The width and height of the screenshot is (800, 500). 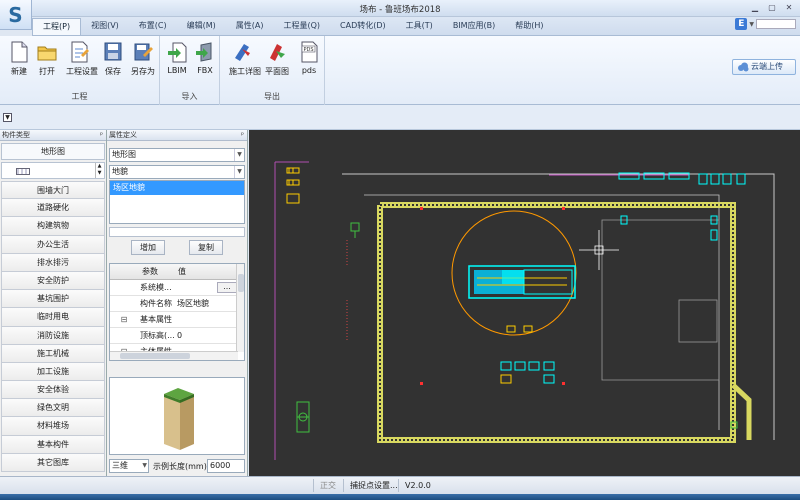 What do you see at coordinates (327, 485) in the screenshot?
I see `ortho-toggle: 正交` at bounding box center [327, 485].